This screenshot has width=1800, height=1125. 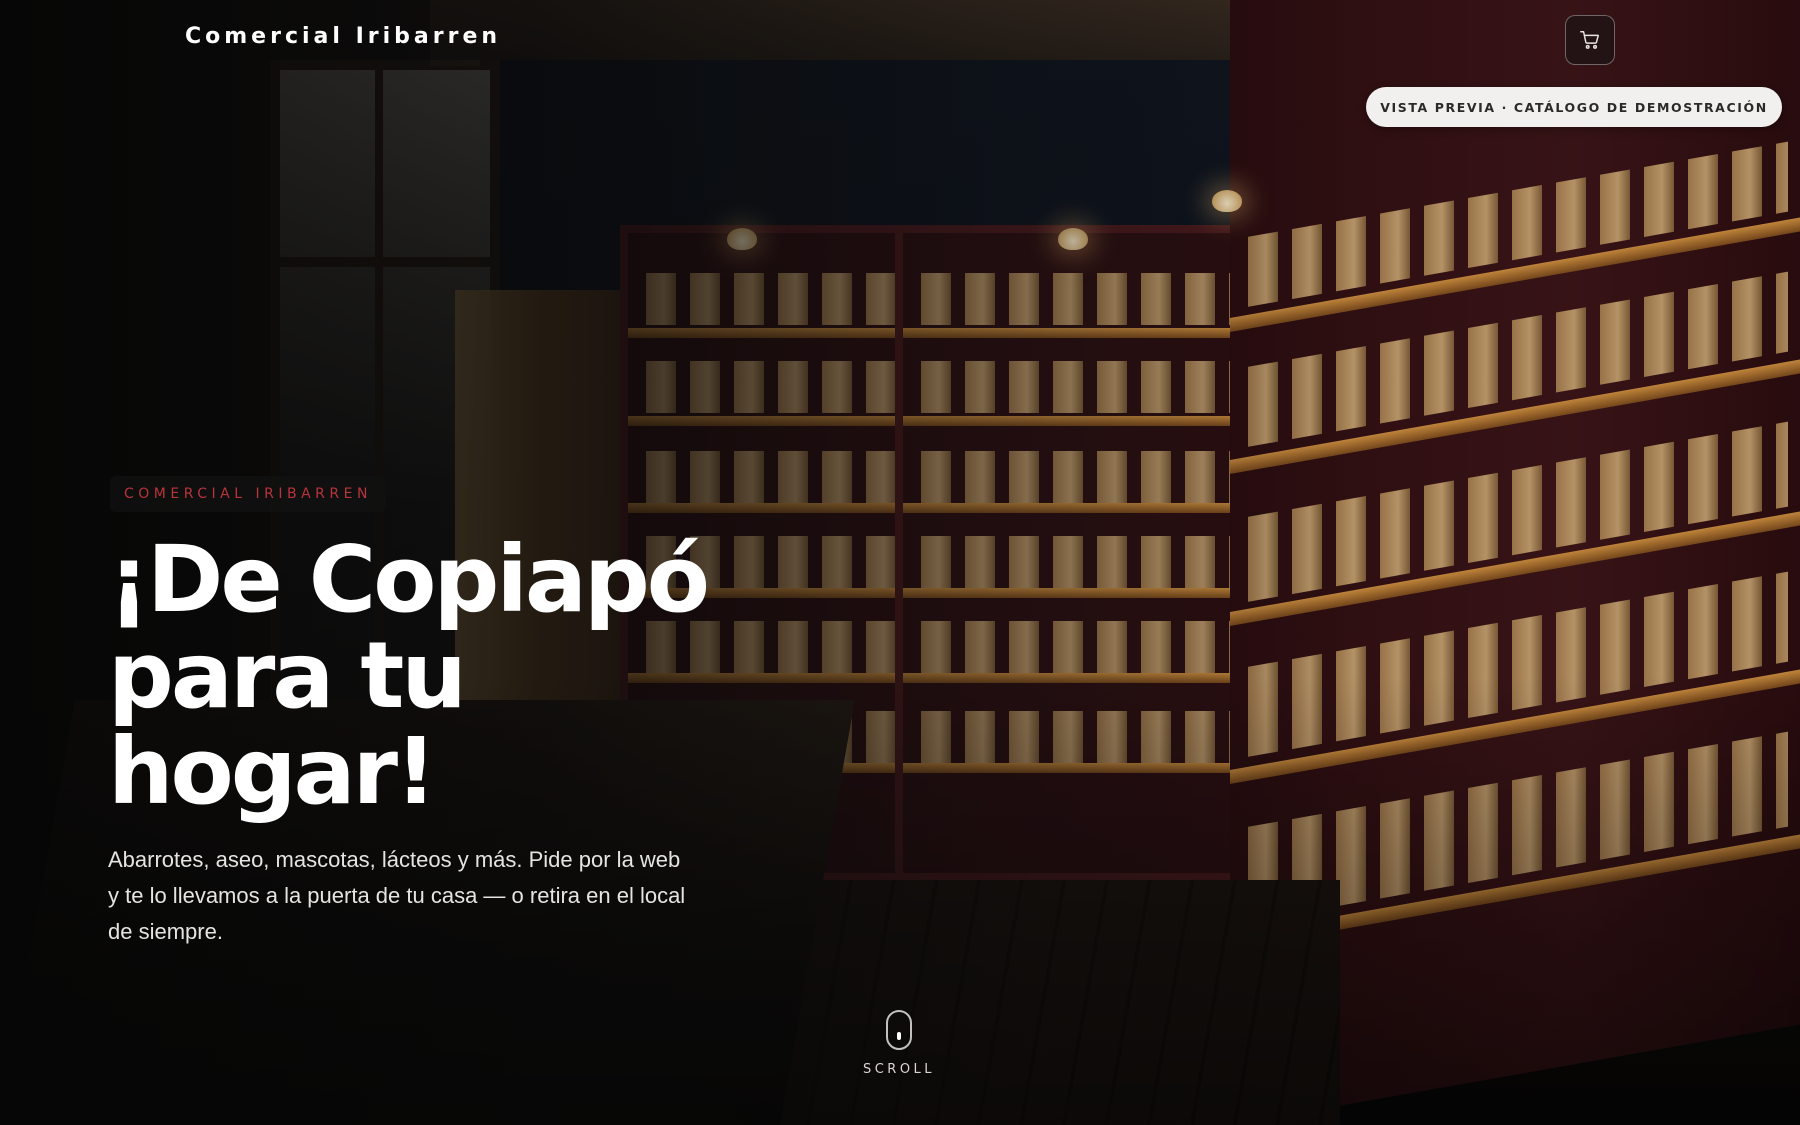 I want to click on mouse-scroll-icon, so click(x=899, y=1030).